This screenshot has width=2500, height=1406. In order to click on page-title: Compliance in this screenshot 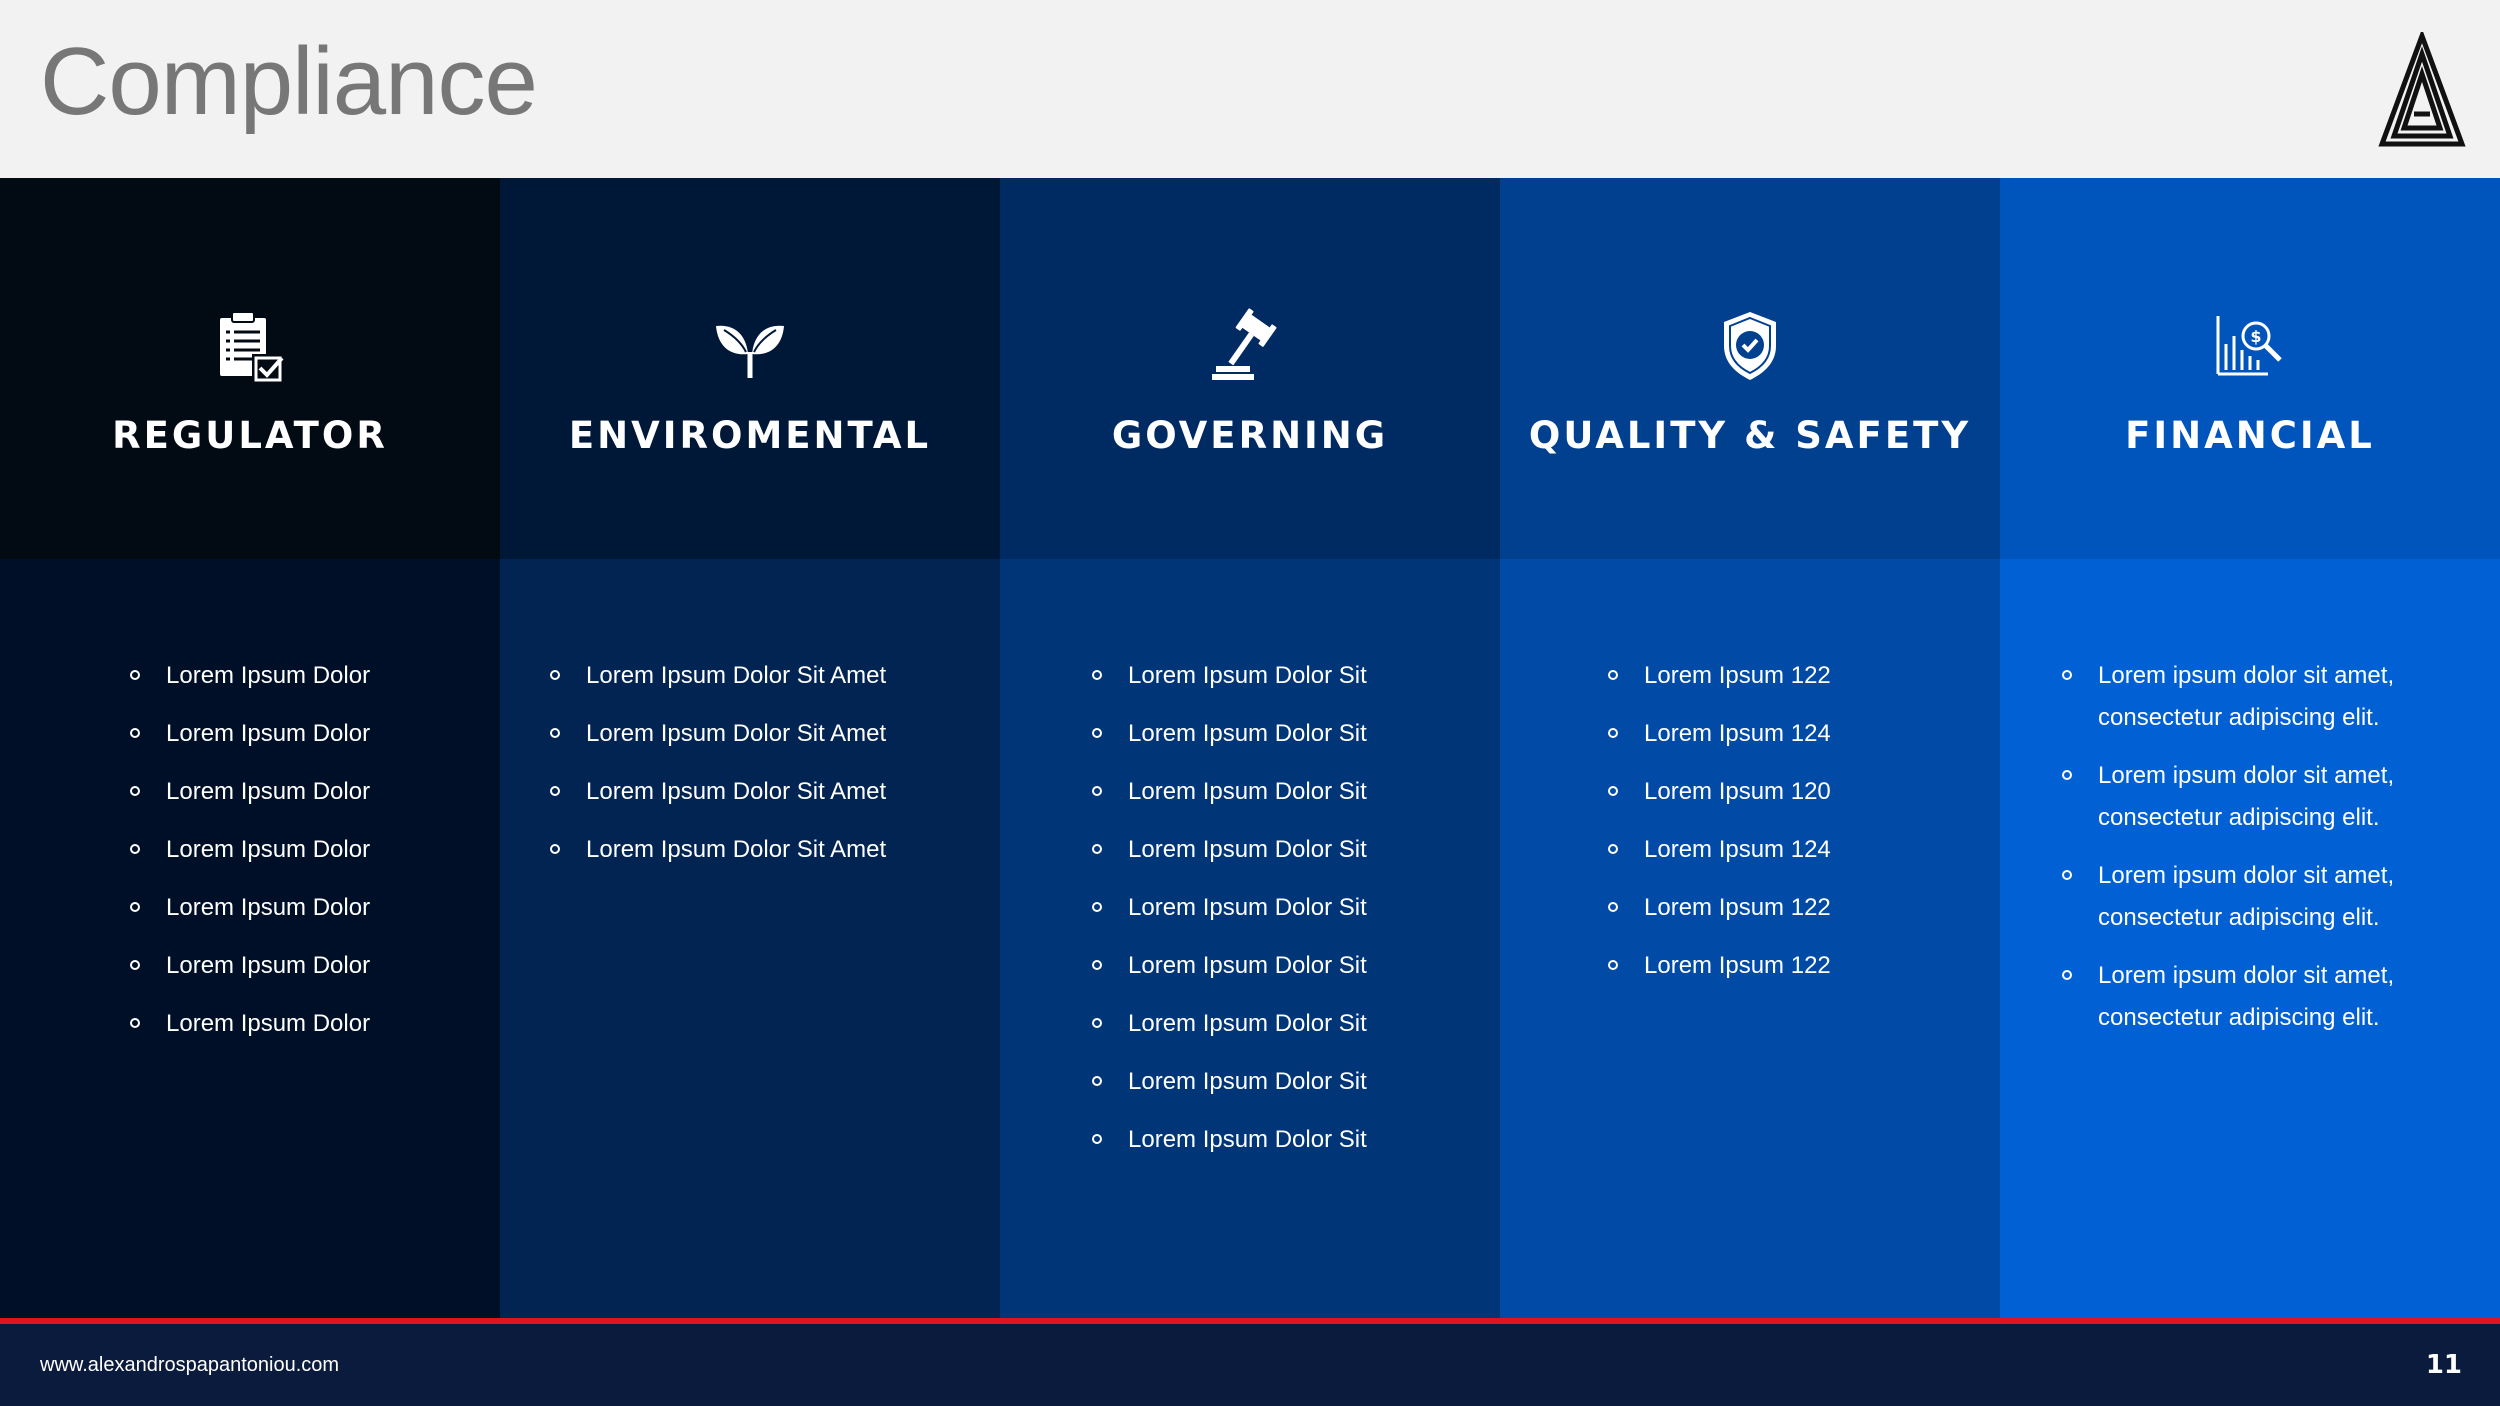, I will do `click(289, 81)`.